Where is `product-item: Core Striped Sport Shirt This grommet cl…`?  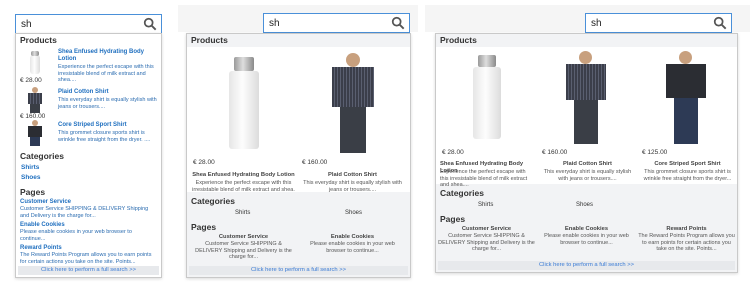 product-item: Core Striped Sport Shirt This grommet cl… is located at coordinates (88, 134).